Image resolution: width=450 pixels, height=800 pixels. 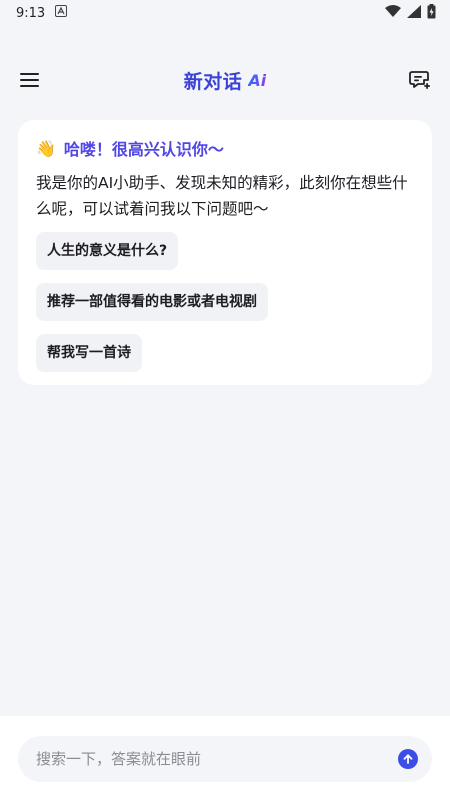 I want to click on app-header: 新对话 Ai, so click(x=225, y=80).